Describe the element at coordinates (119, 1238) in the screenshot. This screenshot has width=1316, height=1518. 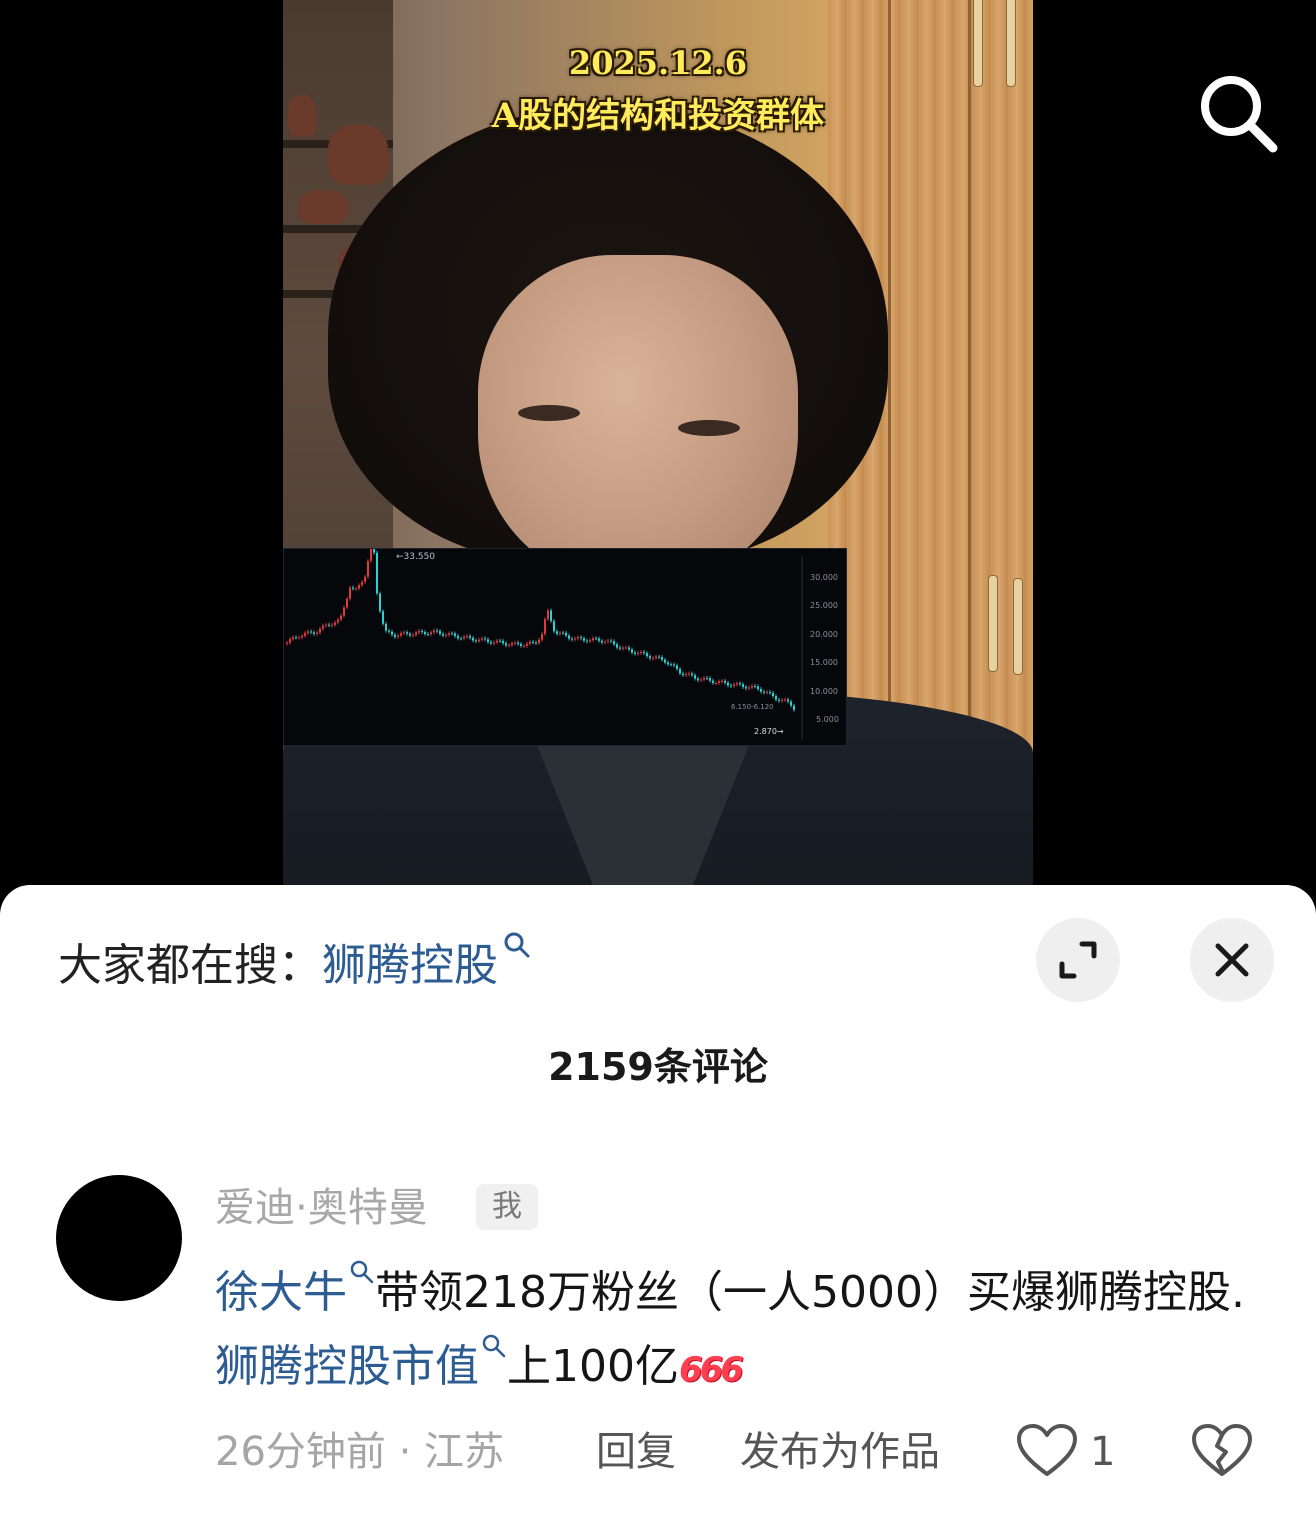
I see `avatar` at that location.